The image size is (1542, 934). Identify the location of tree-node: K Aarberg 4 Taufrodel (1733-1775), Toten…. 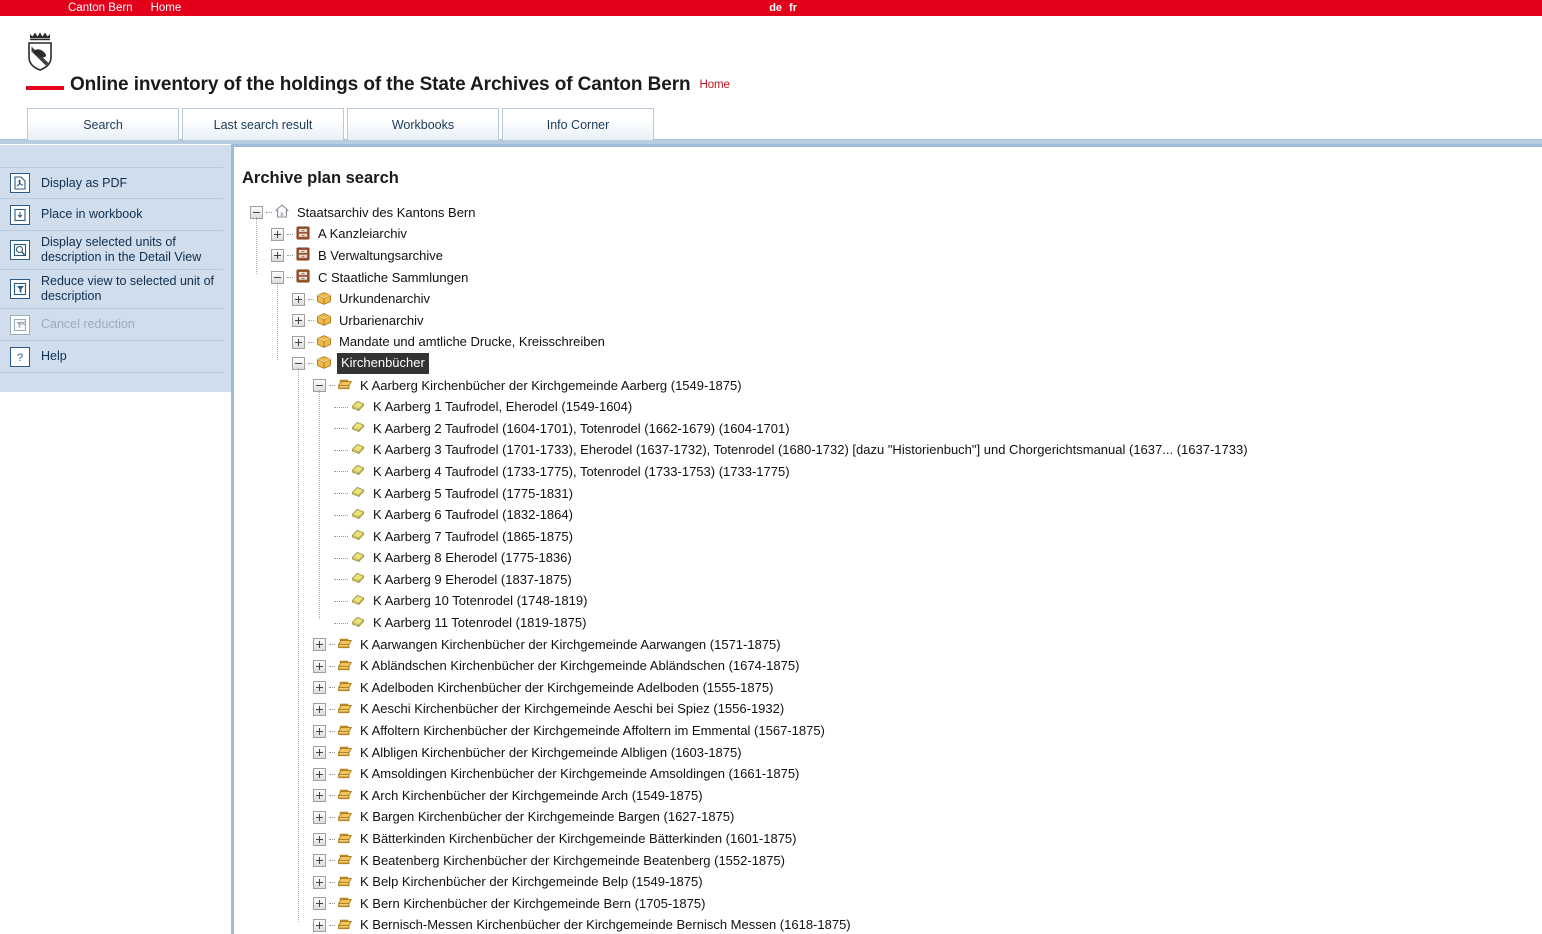
(892, 472).